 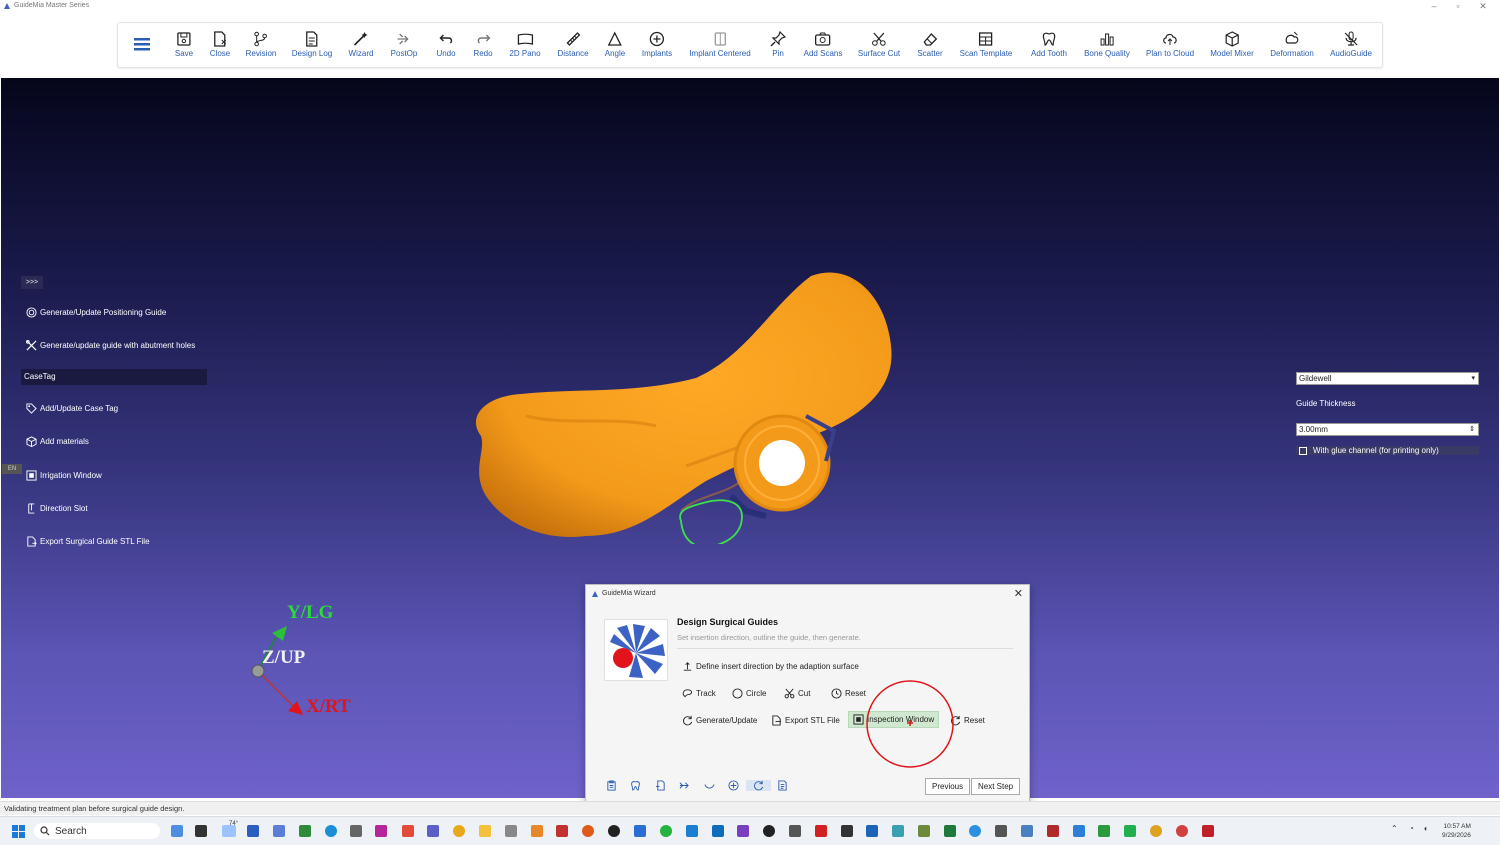 What do you see at coordinates (699, 693) in the screenshot?
I see `track-button: Track` at bounding box center [699, 693].